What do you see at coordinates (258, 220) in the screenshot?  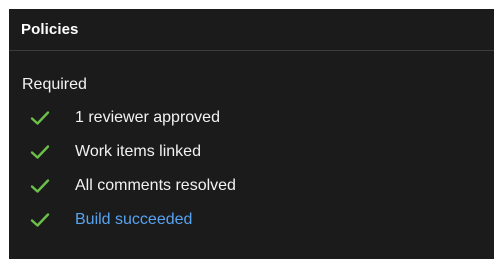 I see `policy-item-build-succeeded: Build succeeded` at bounding box center [258, 220].